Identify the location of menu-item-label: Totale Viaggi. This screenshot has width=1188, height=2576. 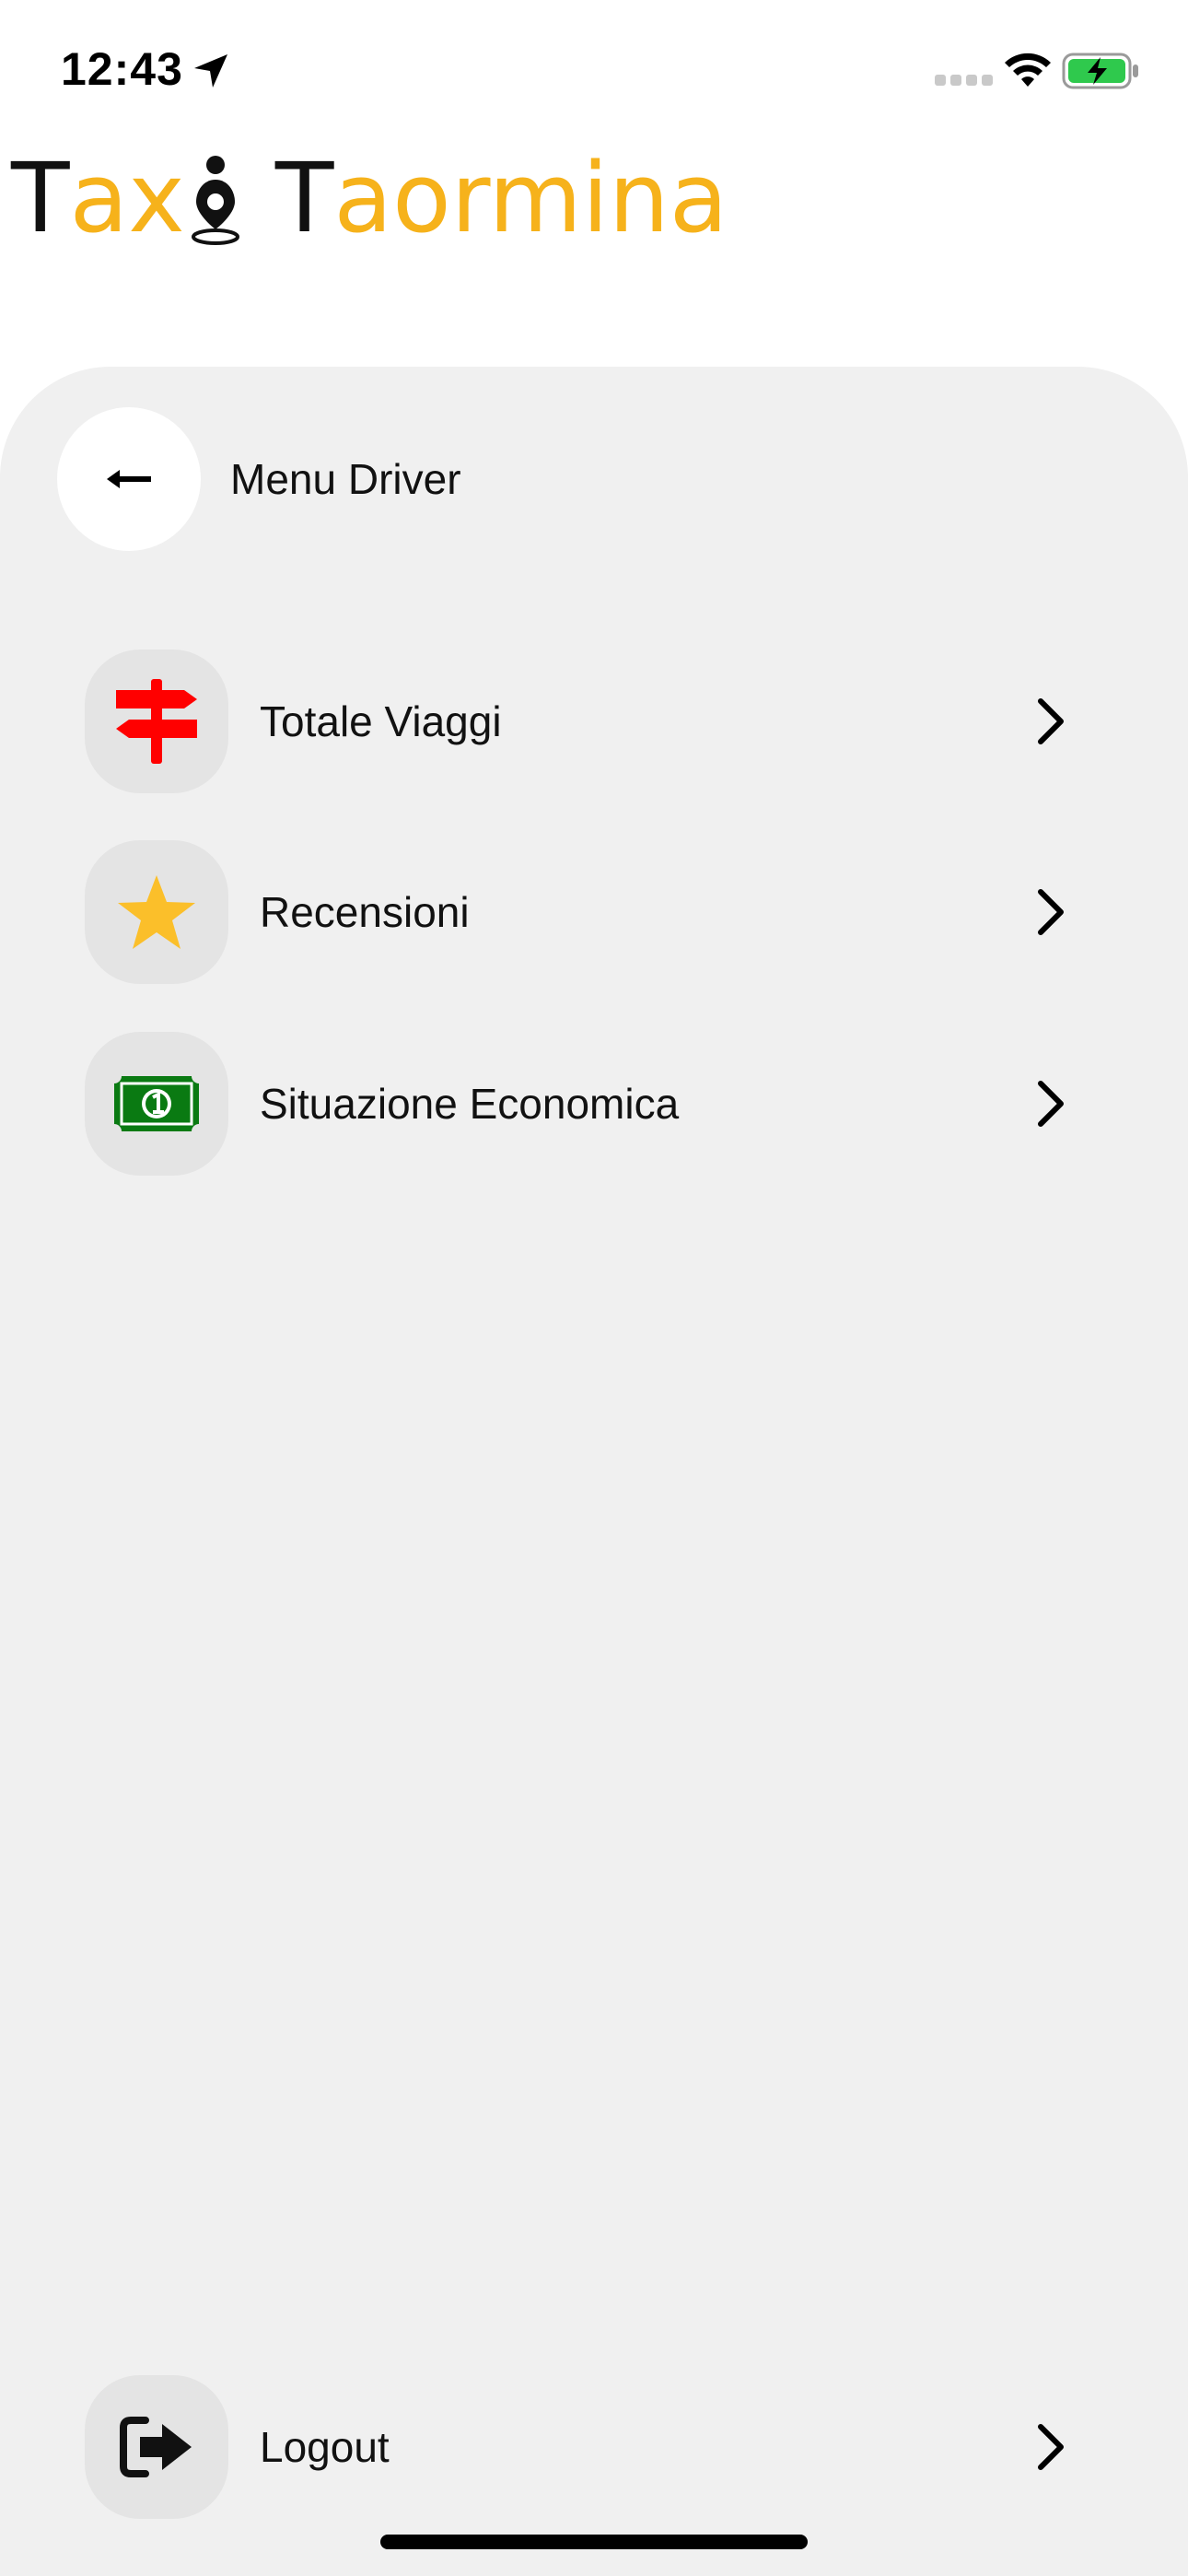
(381, 721).